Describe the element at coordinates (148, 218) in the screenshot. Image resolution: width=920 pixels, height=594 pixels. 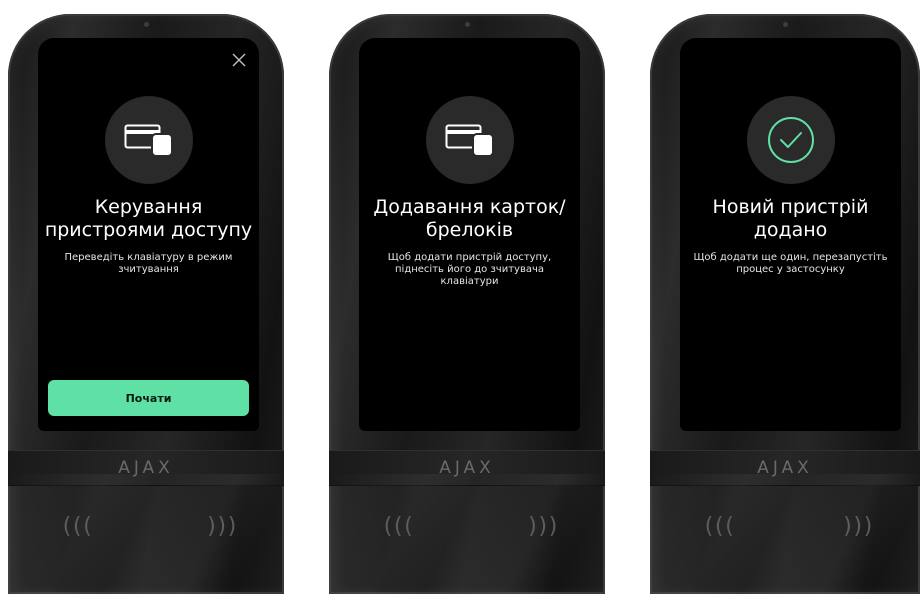
I see `screen-title: Керування пристроями доступу` at that location.